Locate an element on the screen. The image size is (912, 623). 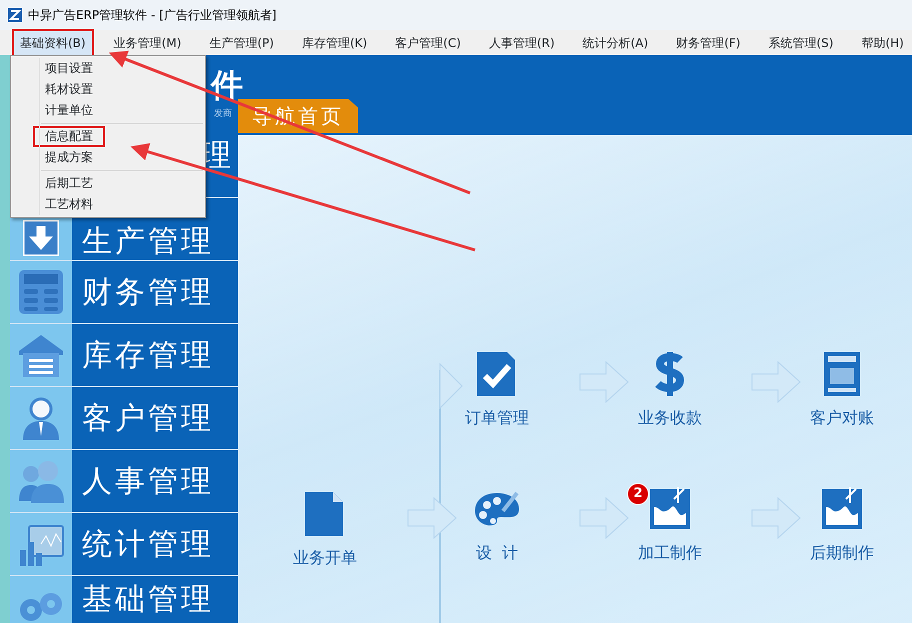
menu-option: 后期工艺 is located at coordinates (69, 183).